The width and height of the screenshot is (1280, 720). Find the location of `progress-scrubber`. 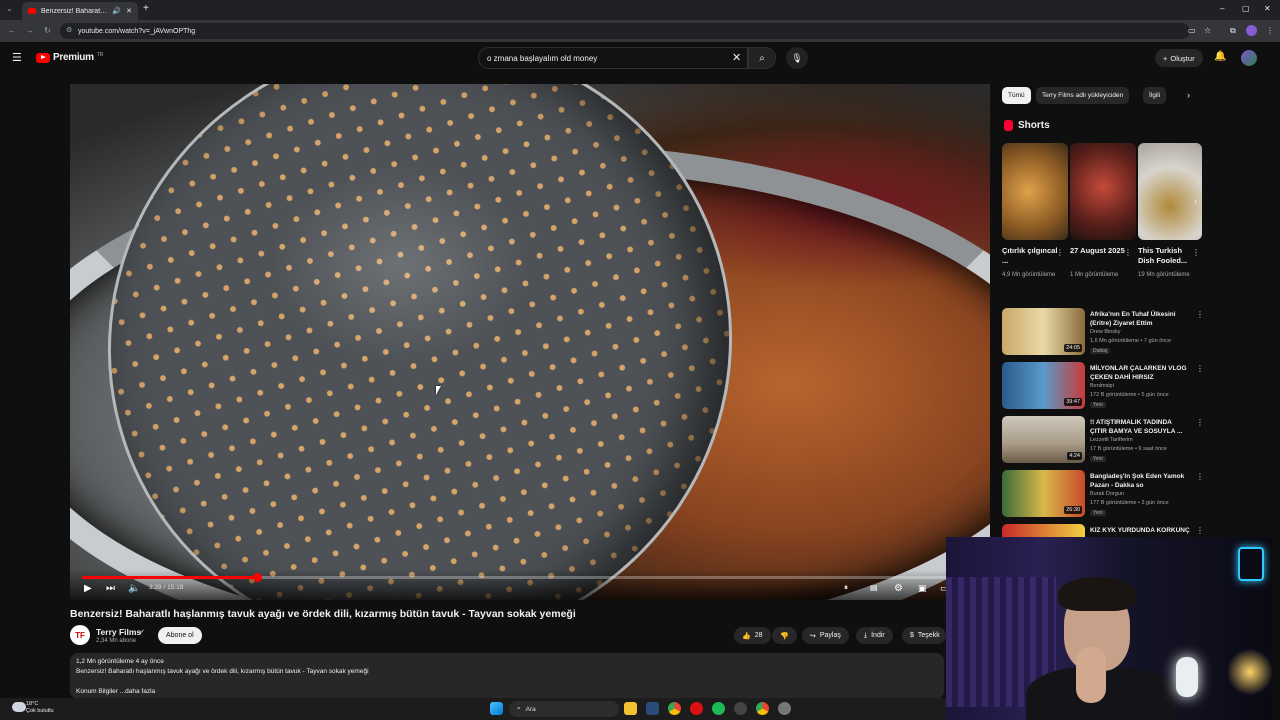

progress-scrubber is located at coordinates (257, 577).